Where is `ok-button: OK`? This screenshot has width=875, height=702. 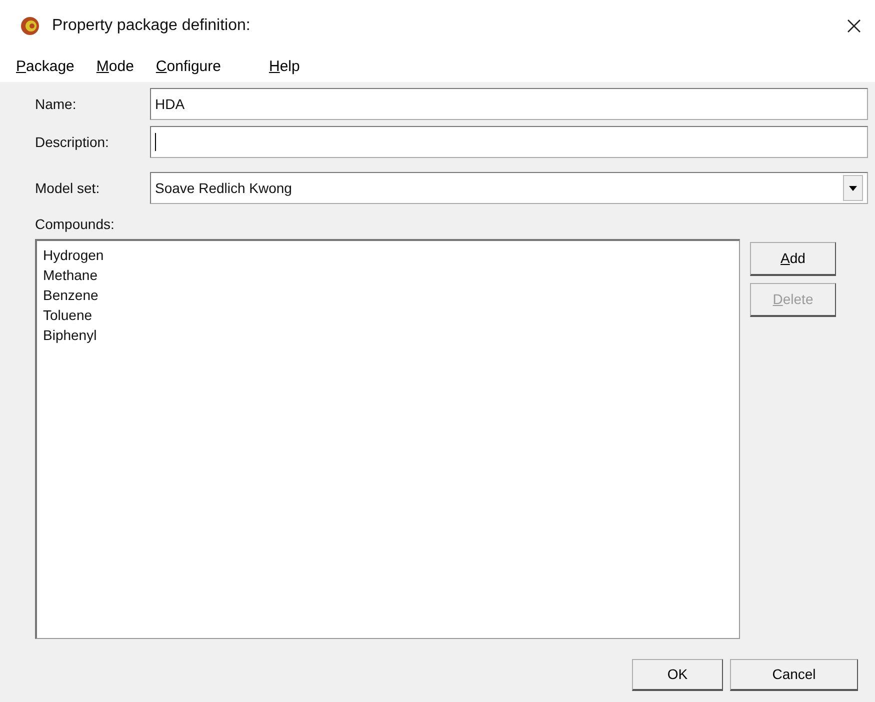 ok-button: OK is located at coordinates (677, 675).